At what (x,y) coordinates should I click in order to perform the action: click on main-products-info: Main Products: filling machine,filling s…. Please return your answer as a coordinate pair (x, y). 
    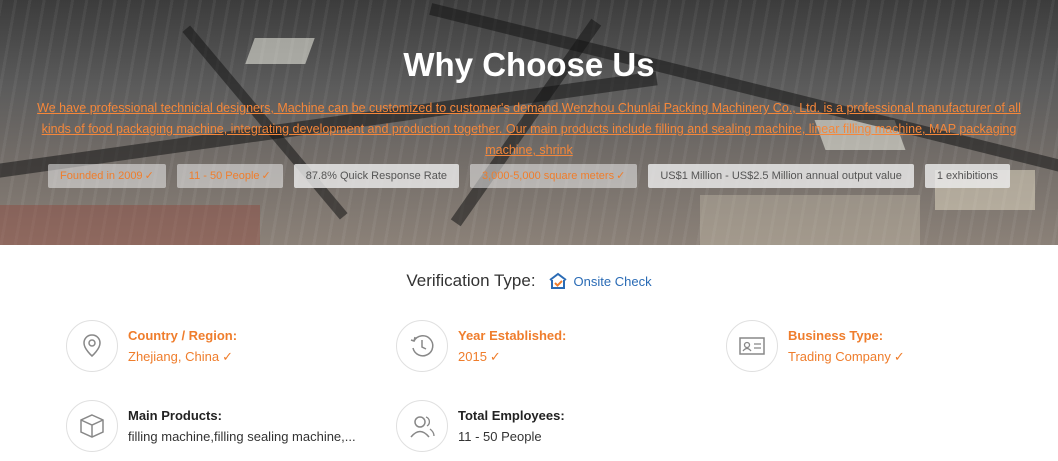
    Looking at the image, I should click on (211, 426).